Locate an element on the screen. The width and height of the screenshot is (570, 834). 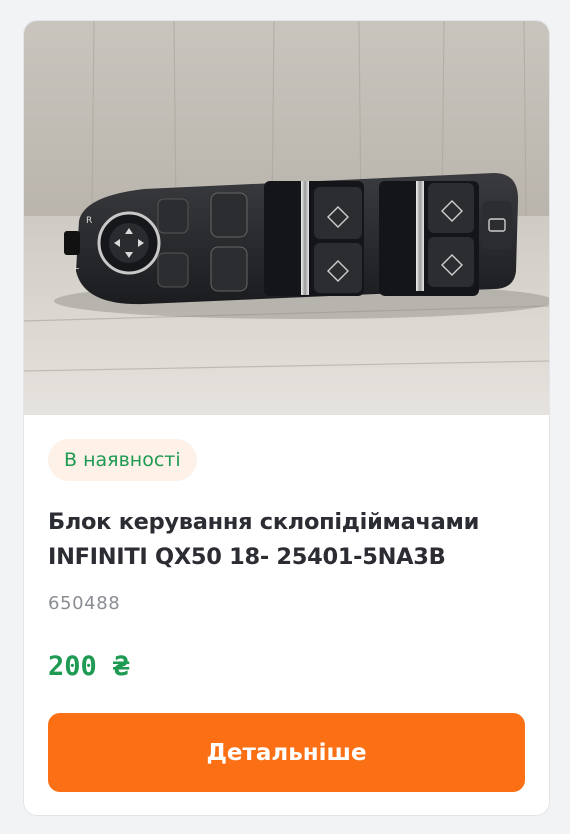
photo-label-right: R is located at coordinates (89, 221).